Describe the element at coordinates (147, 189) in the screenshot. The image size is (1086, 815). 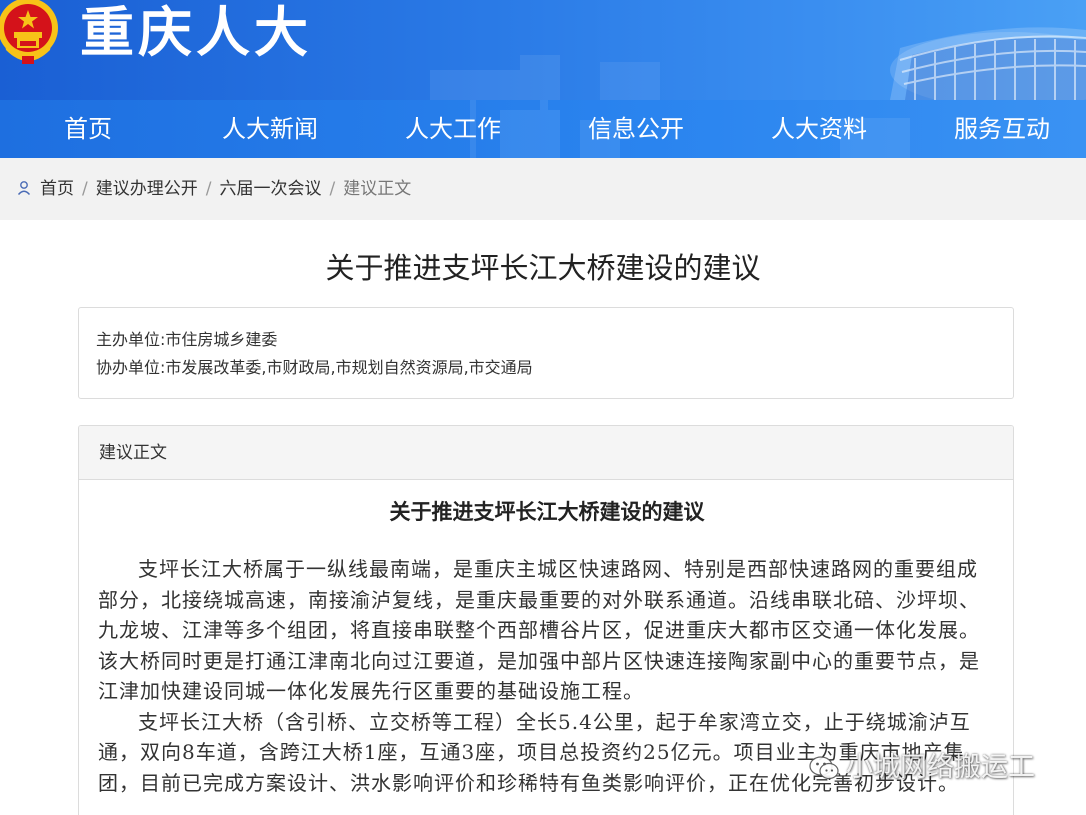
I see `breadcrumb-suggestions: 建议办理公开` at that location.